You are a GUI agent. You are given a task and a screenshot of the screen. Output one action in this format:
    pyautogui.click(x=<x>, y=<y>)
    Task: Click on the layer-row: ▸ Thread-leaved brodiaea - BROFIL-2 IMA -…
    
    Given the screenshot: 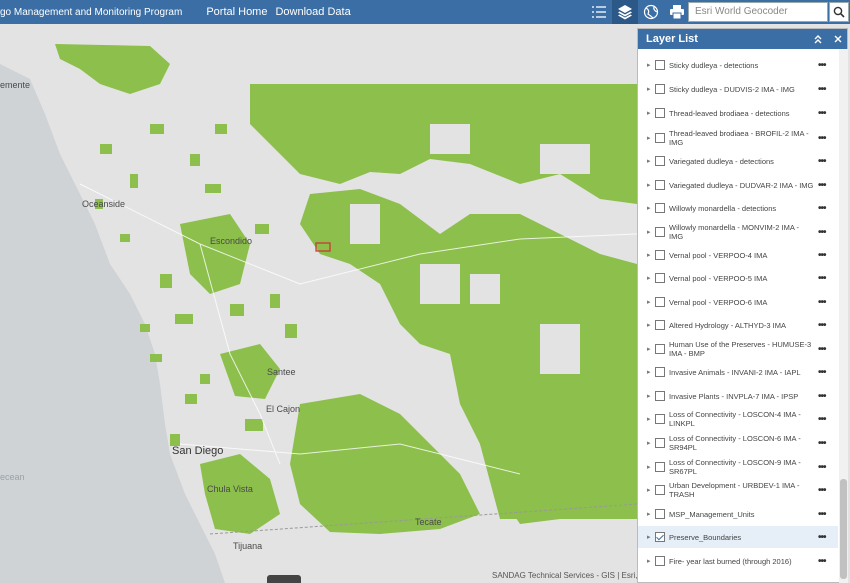 What is the action you would take?
    pyautogui.click(x=738, y=138)
    